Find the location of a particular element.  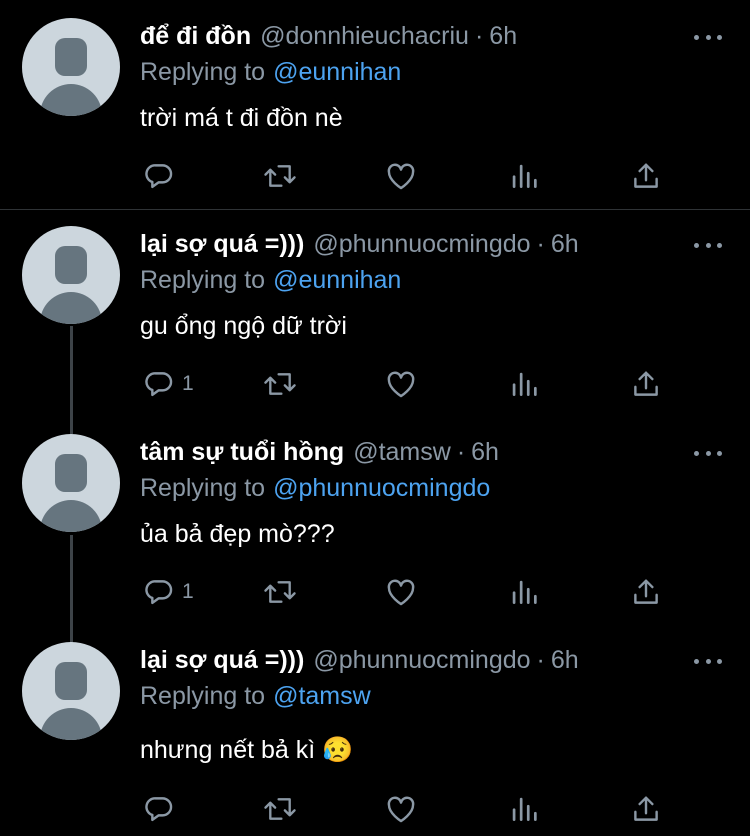

display-name: để đi đồn is located at coordinates (195, 36).